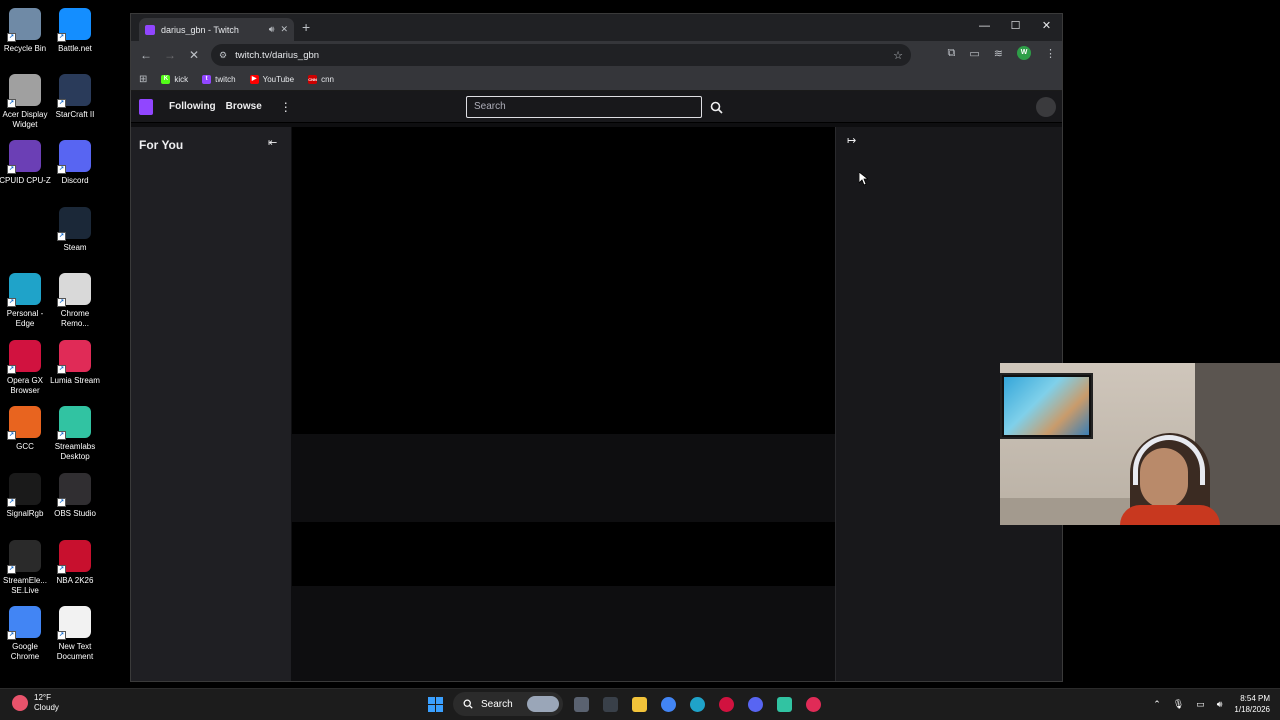 The image size is (1280, 720). I want to click on tab-close-icon: ✕, so click(284, 29).